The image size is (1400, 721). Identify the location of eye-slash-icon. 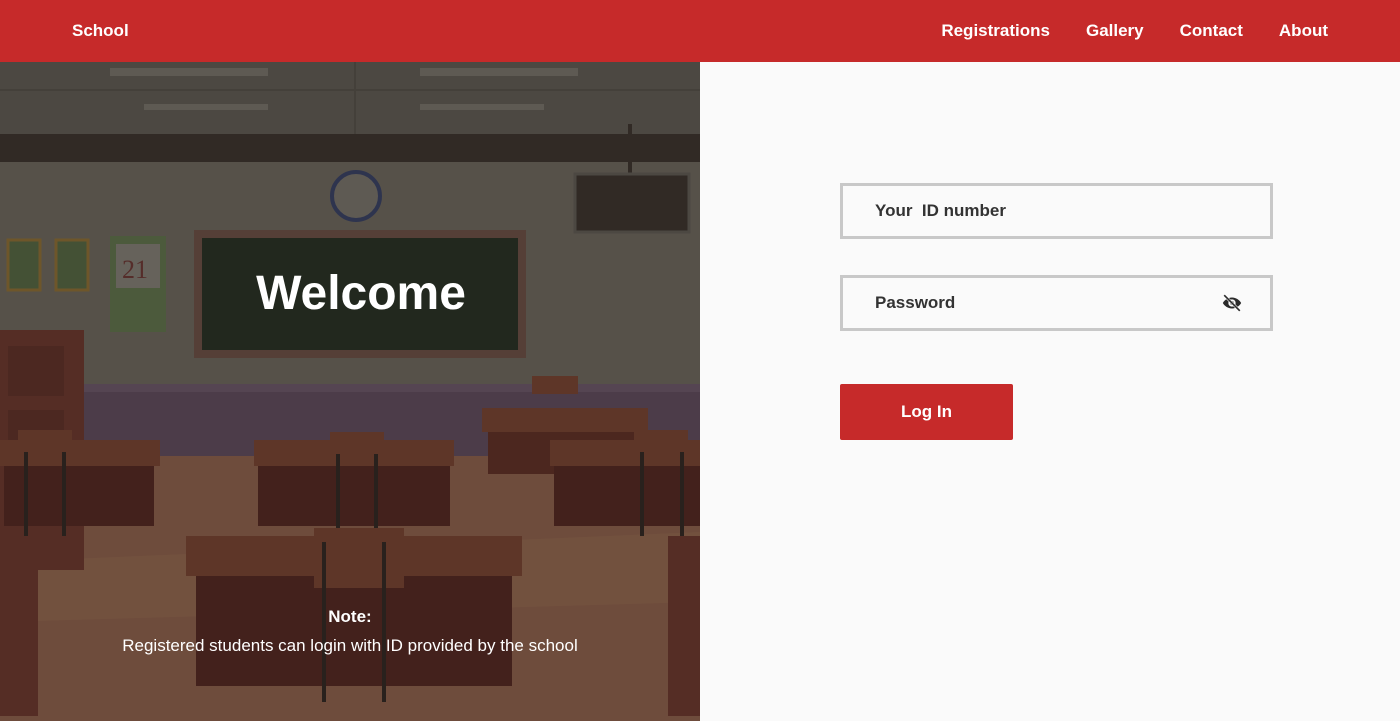
(1232, 303).